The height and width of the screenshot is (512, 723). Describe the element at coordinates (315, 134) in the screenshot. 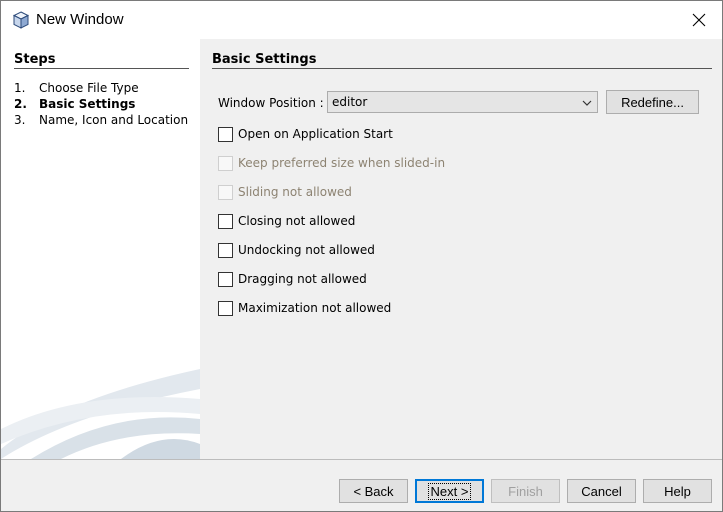

I see `checkbox-label: Open on Application Start` at that location.